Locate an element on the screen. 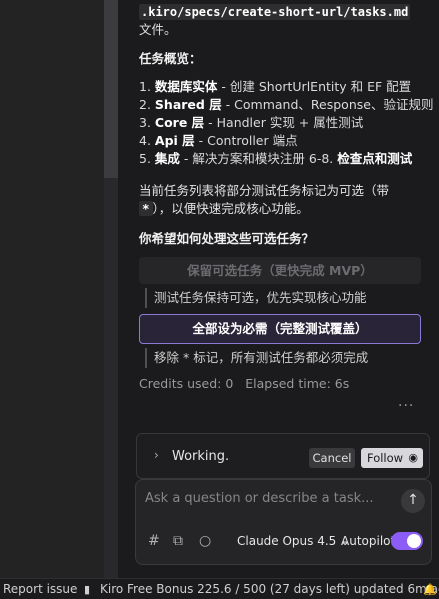 The image size is (439, 599). send-button: ↑ is located at coordinates (413, 501).